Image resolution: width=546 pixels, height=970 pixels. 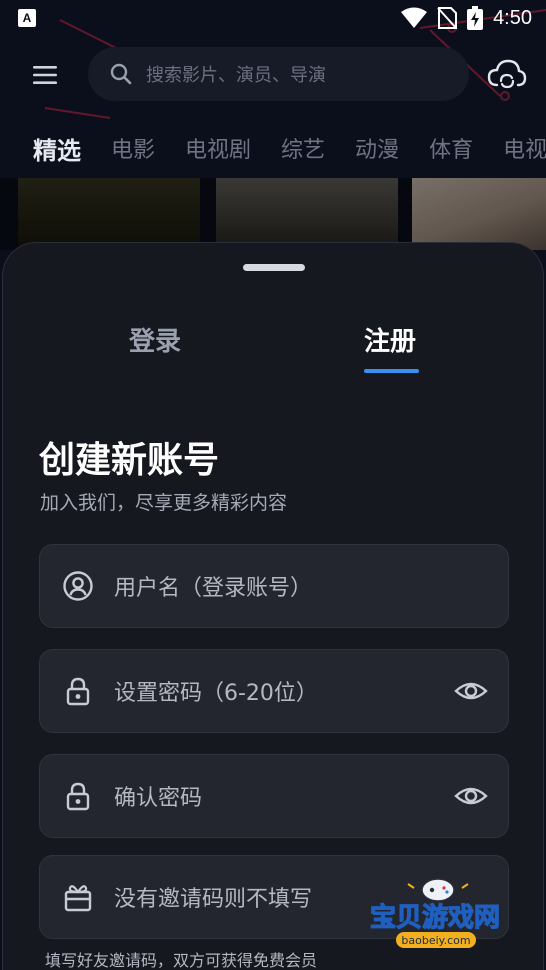 What do you see at coordinates (512, 17) in the screenshot?
I see `status-time: 4:50` at bounding box center [512, 17].